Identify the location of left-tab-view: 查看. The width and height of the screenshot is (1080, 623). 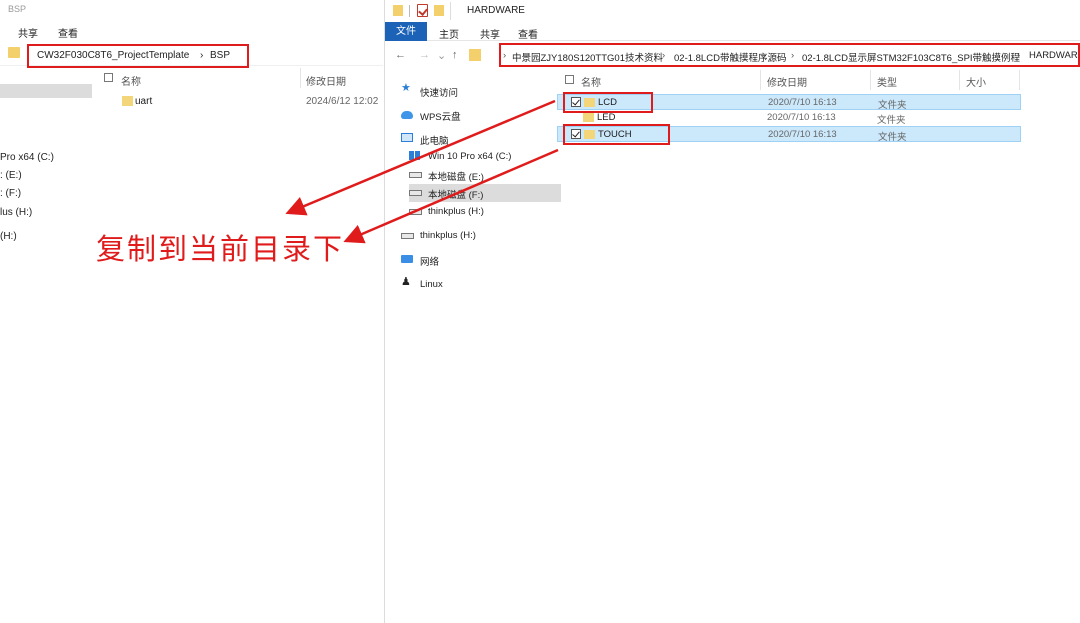
(68, 32).